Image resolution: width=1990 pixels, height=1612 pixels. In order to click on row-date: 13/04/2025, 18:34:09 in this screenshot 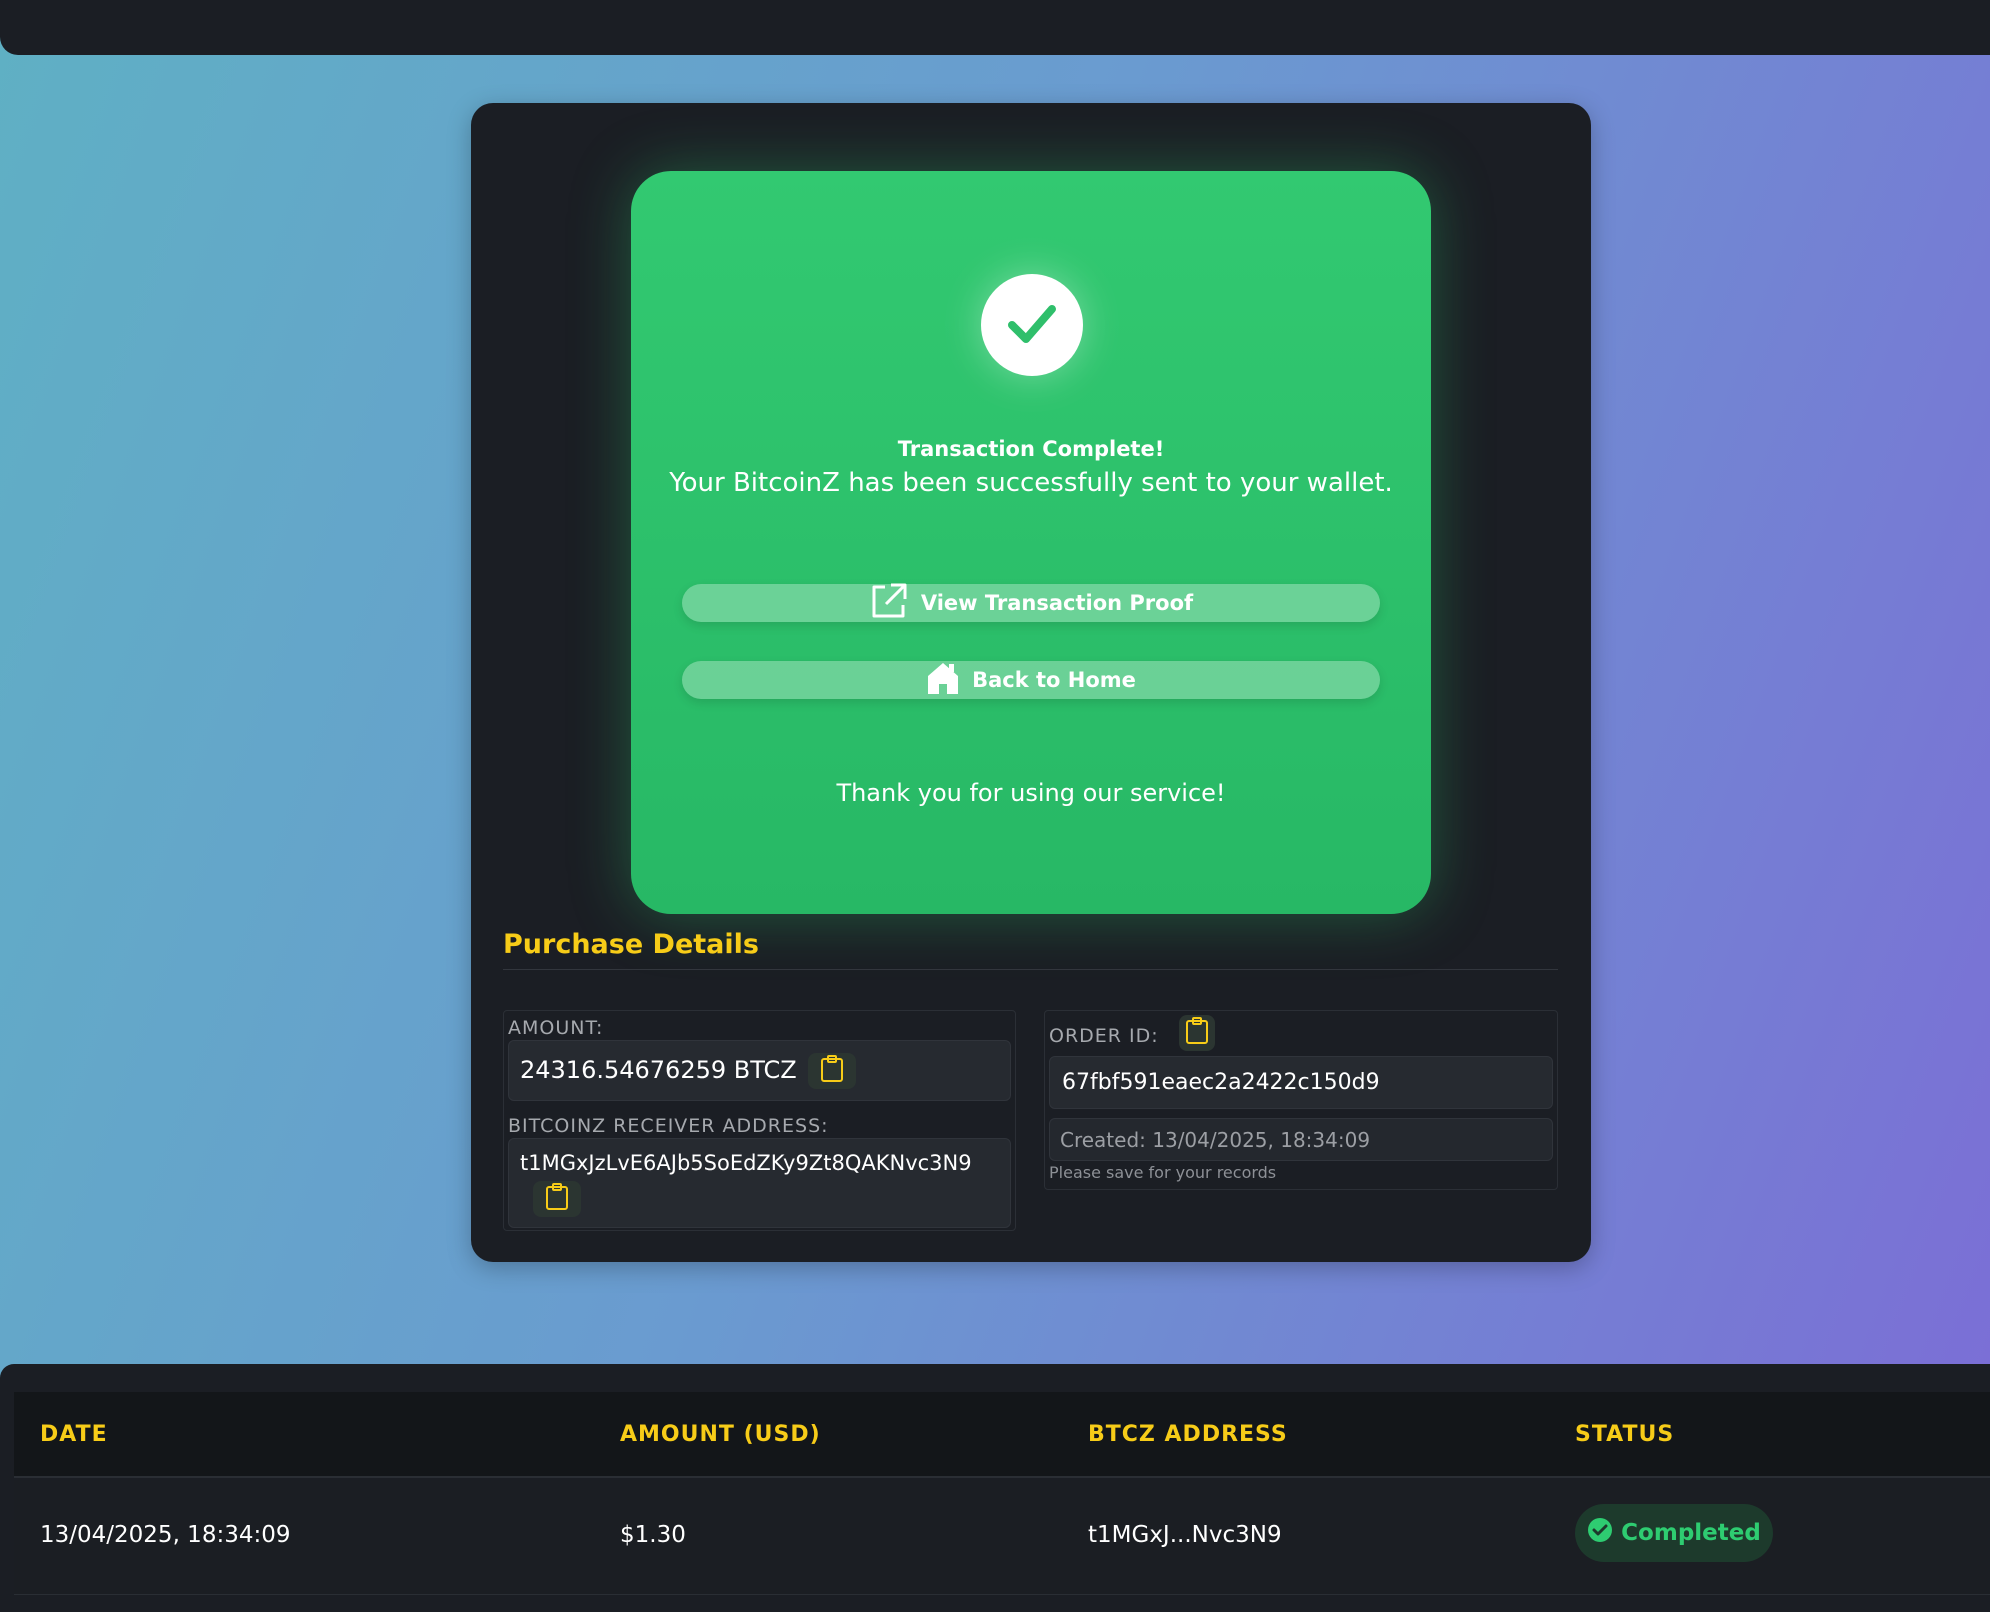, I will do `click(165, 1535)`.